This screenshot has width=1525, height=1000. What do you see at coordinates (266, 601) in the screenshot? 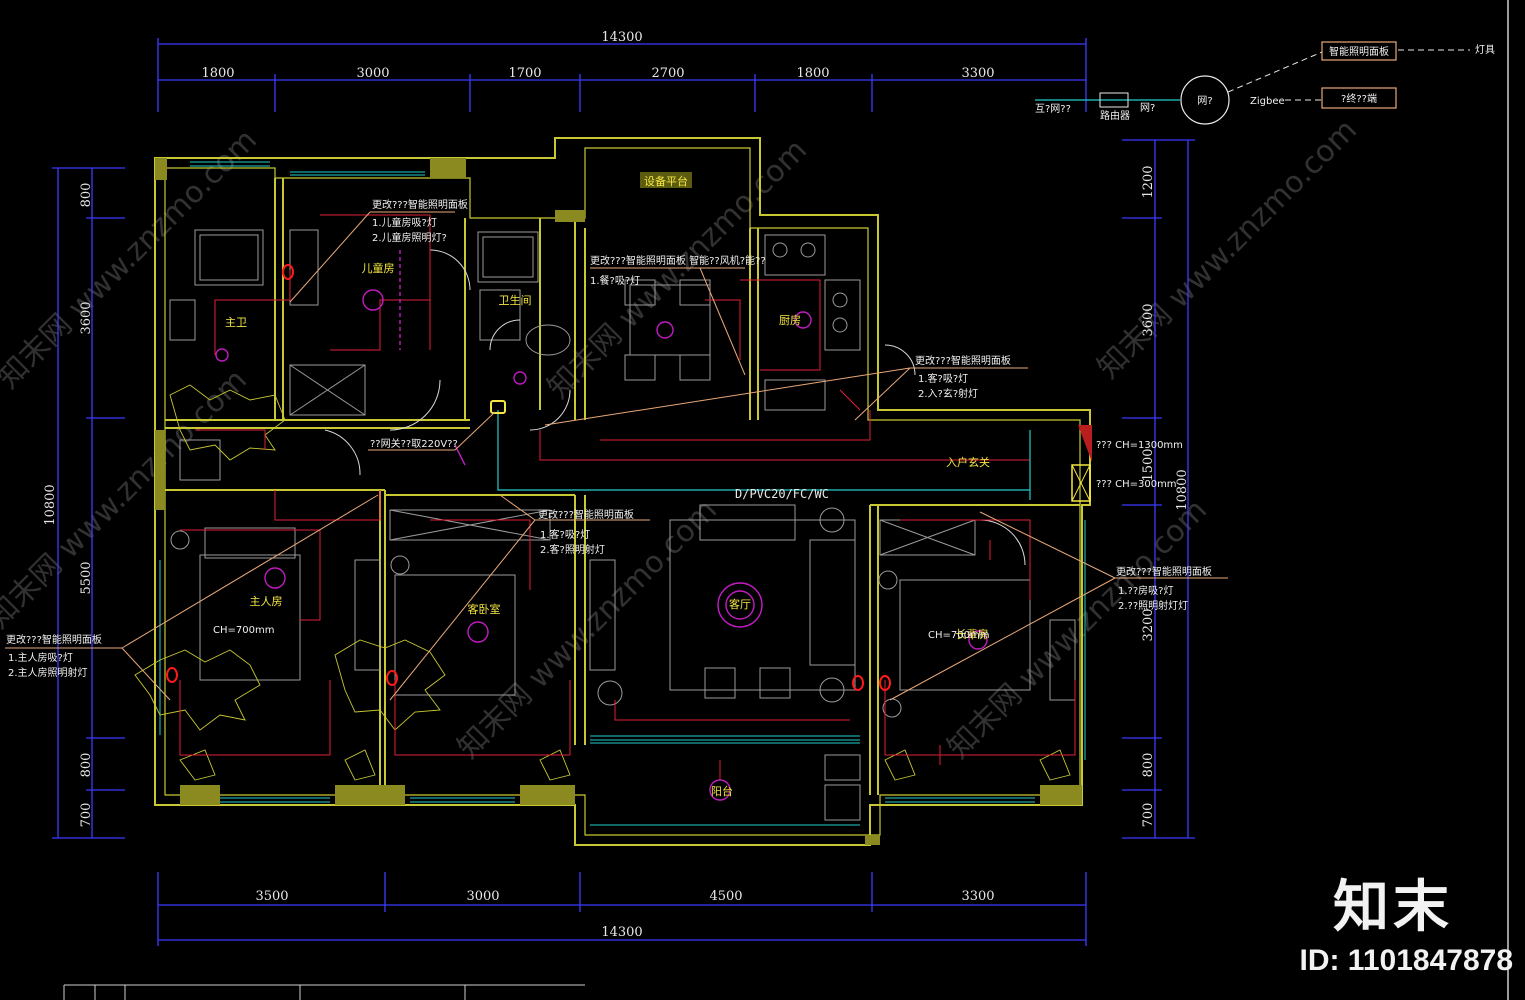
I see `label-master-bedroom: 主人房` at bounding box center [266, 601].